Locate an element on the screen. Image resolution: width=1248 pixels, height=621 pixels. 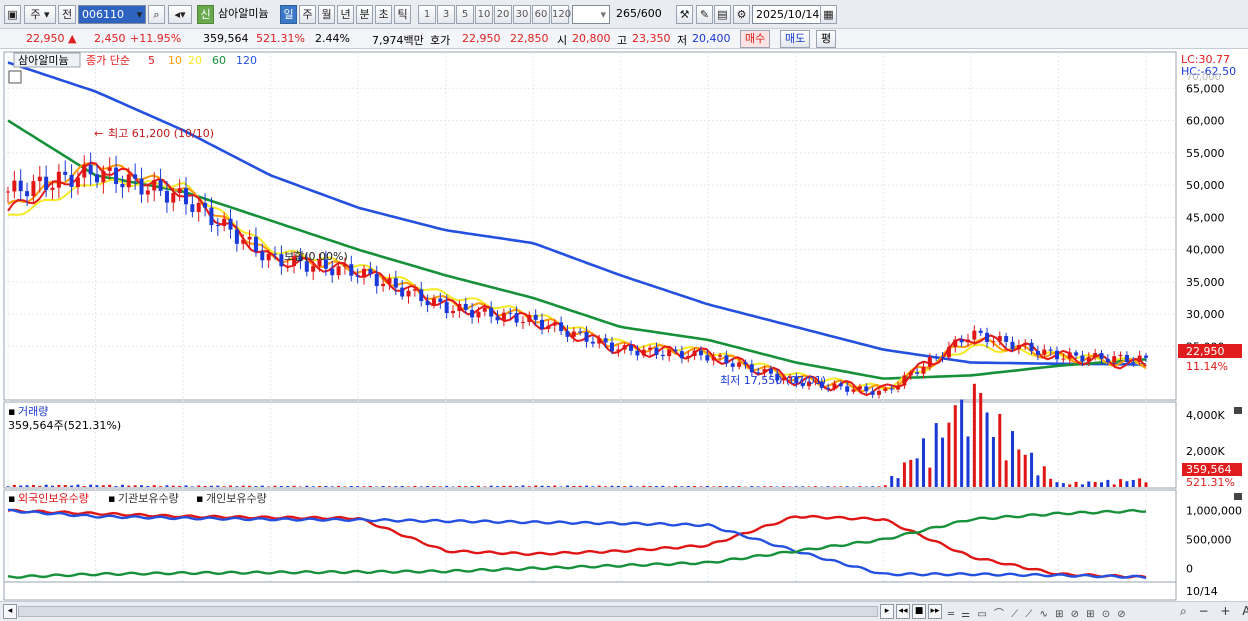
eval-button: 평 is located at coordinates (826, 39).